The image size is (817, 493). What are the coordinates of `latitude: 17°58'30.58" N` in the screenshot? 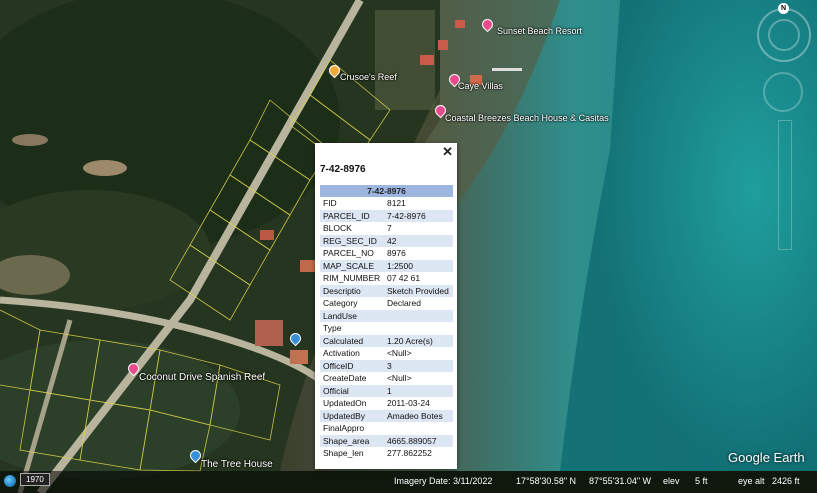 It's located at (546, 481).